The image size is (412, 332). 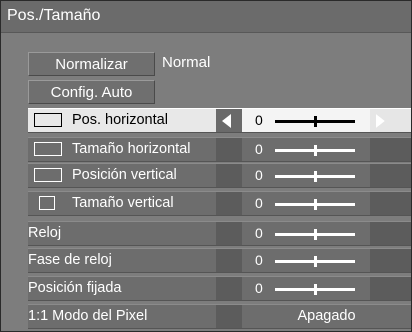 I want to click on setting-label: 1:1 Modo del Pixel, so click(x=88, y=316).